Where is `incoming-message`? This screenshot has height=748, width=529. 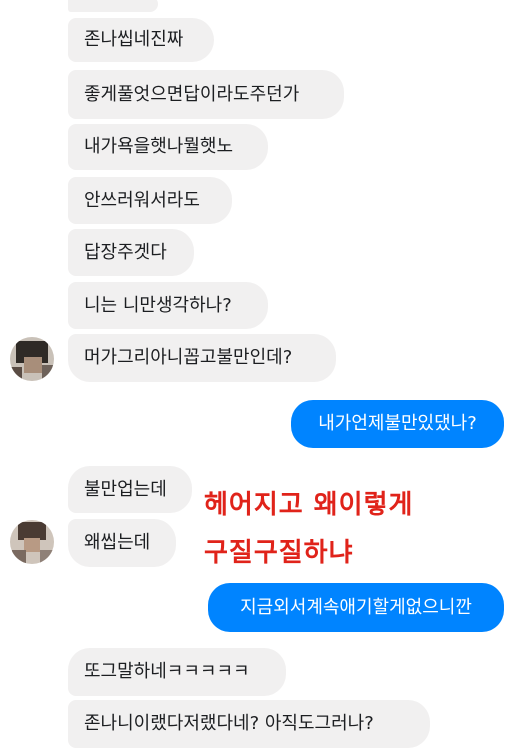 incoming-message is located at coordinates (113, 6).